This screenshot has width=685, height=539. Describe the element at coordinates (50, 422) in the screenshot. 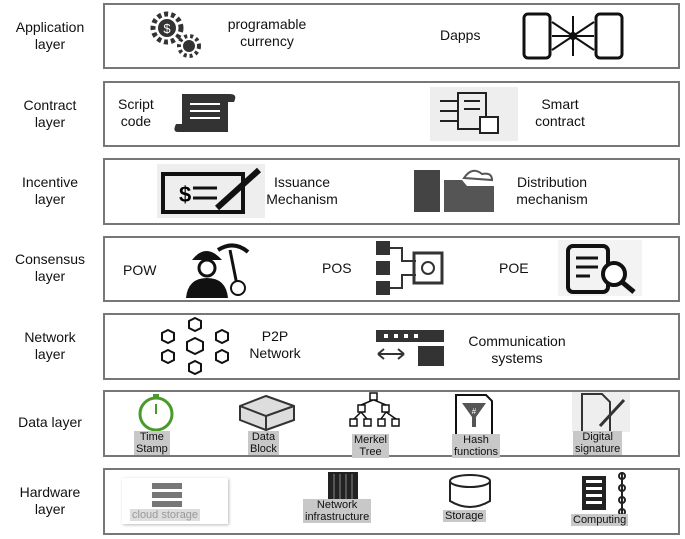

I see `layer-label-data: Data layer` at that location.